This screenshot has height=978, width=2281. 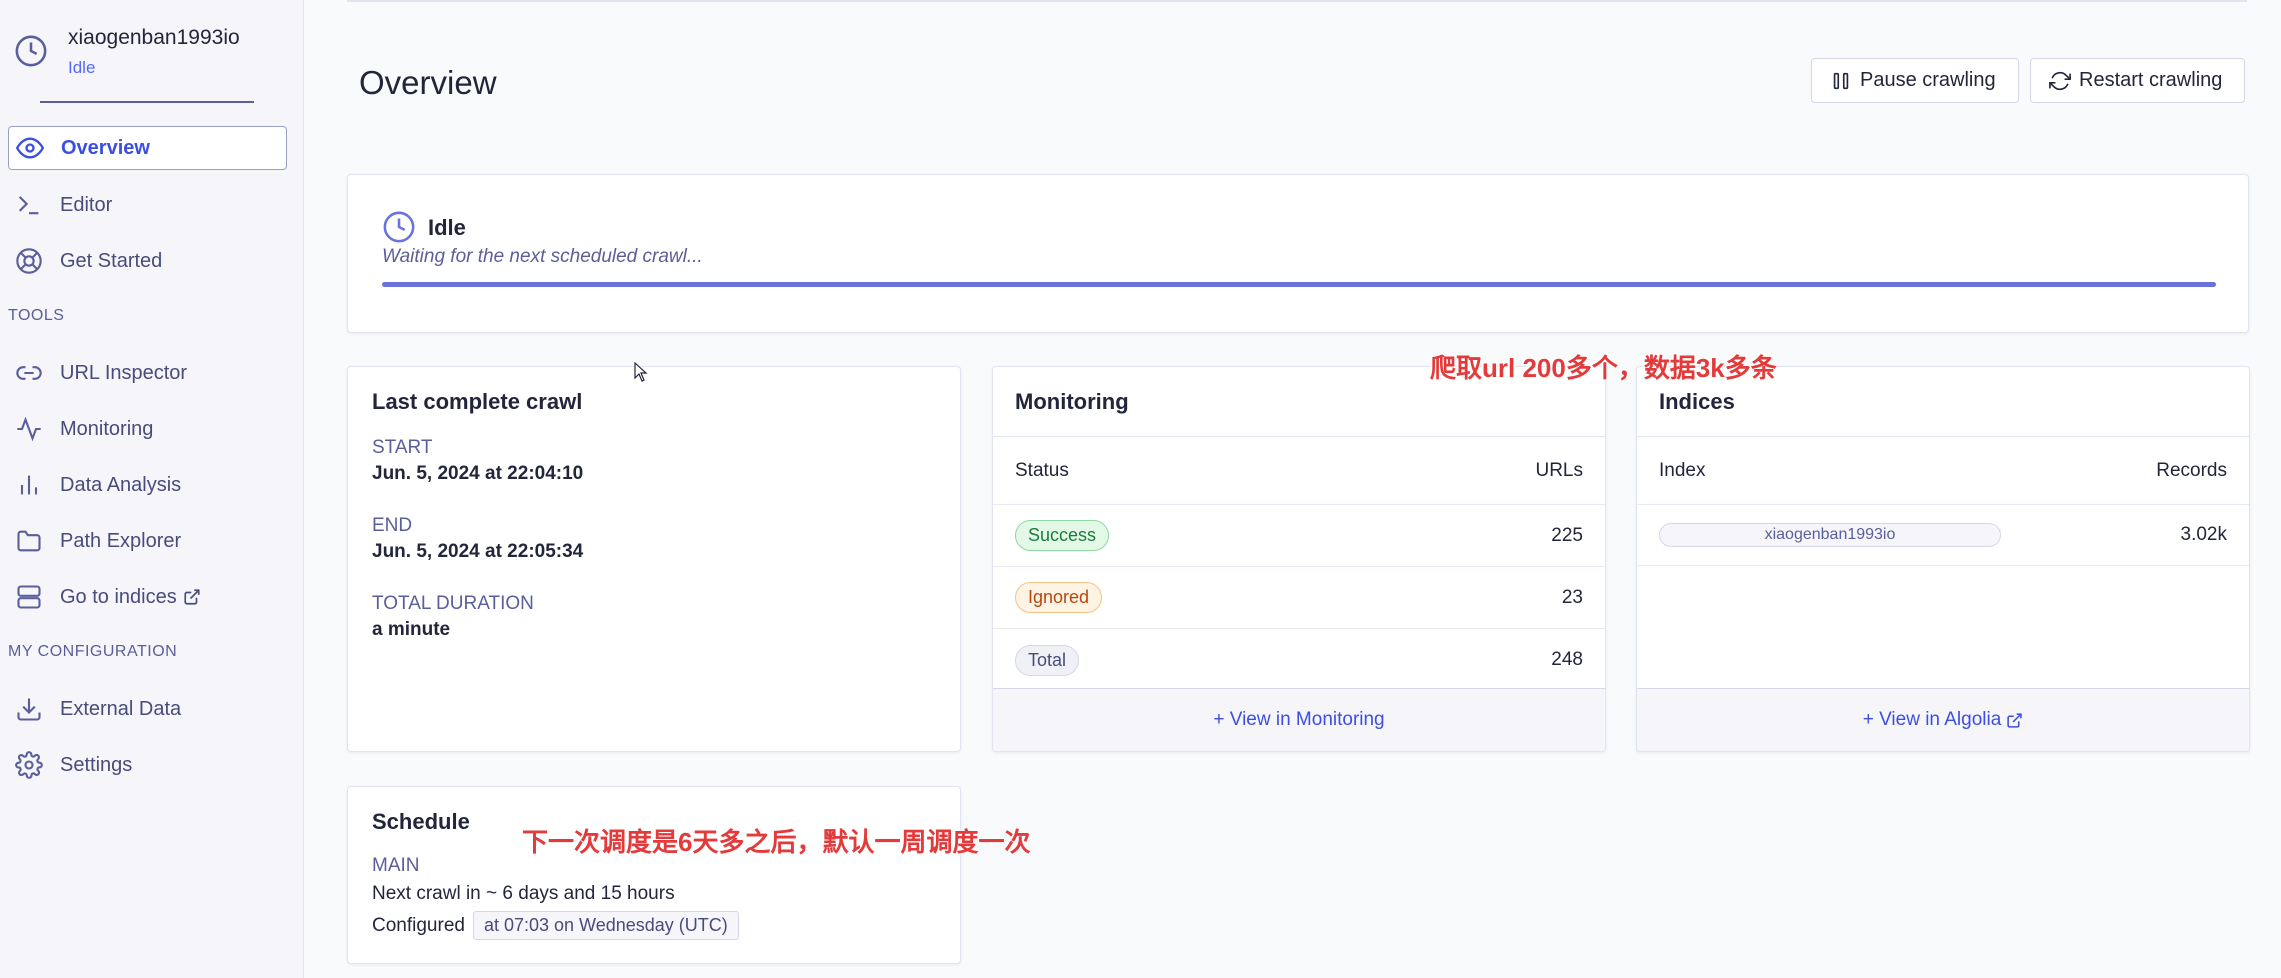 What do you see at coordinates (29, 541) in the screenshot?
I see `folder-icon` at bounding box center [29, 541].